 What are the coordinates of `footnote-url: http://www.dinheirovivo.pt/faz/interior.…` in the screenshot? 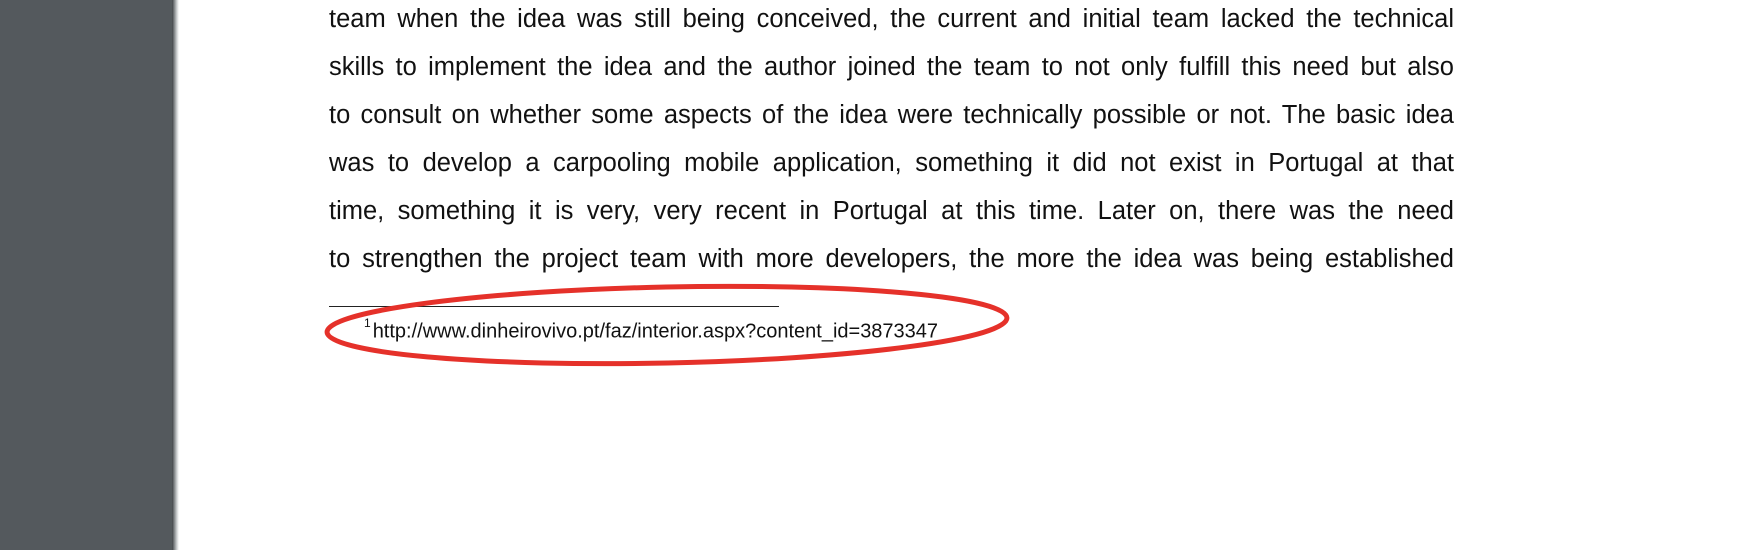 It's located at (655, 332).